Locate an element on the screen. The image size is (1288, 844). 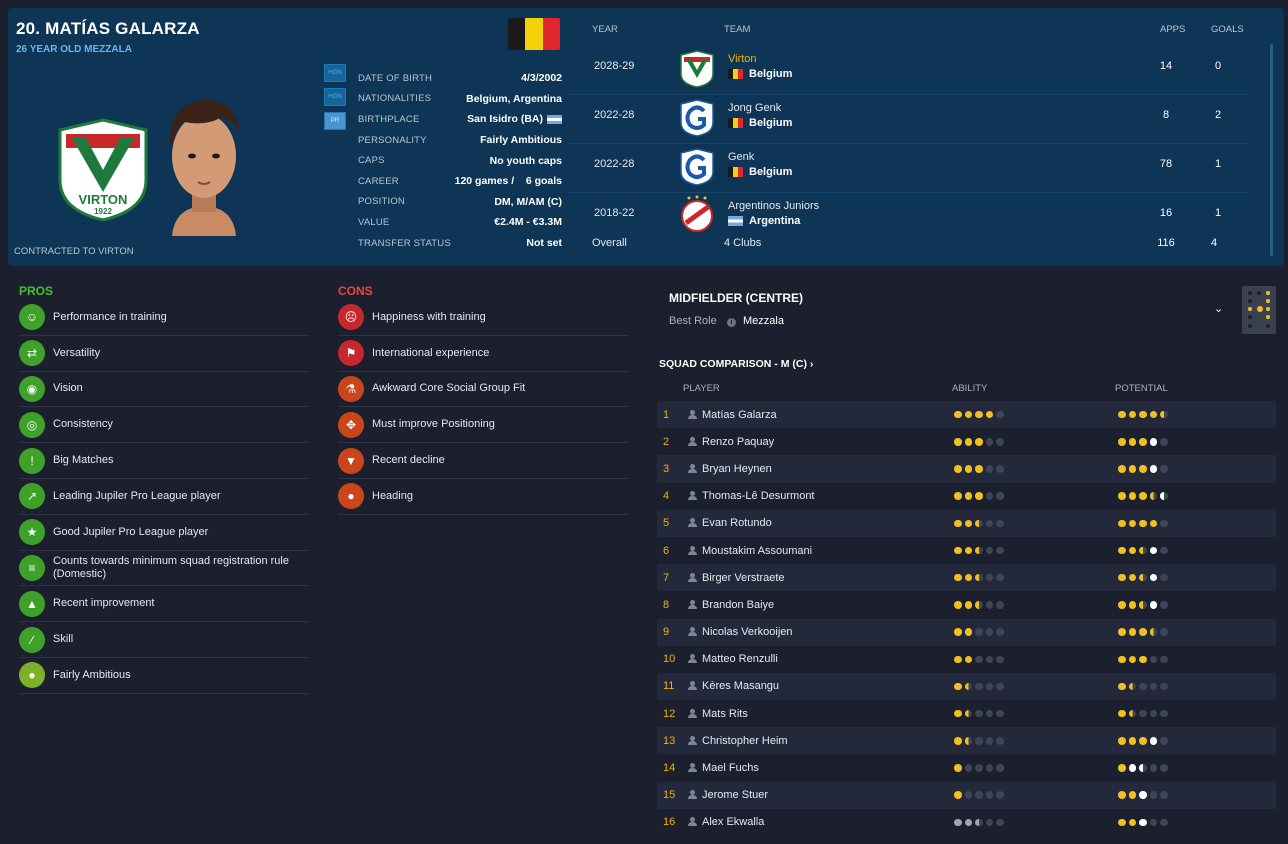
squad-row: 15 Jerome Stuer is located at coordinates (966, 795).